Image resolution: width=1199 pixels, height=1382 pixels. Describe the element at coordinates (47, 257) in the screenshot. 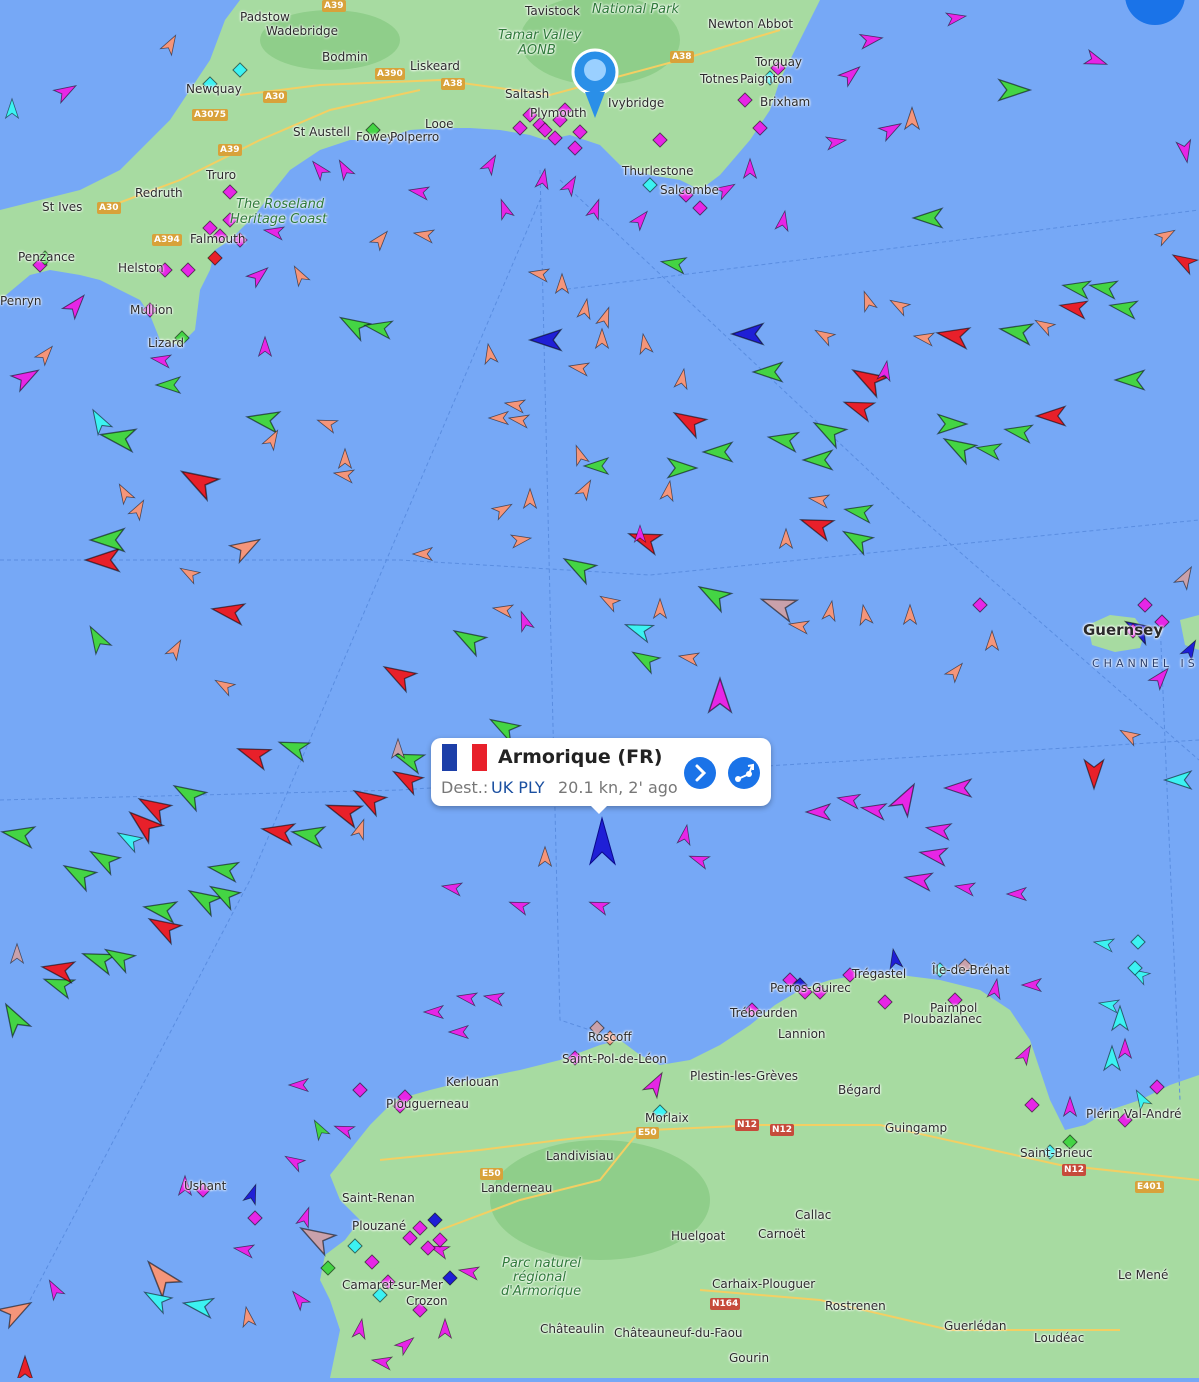

I see `place-label: Penzance` at that location.